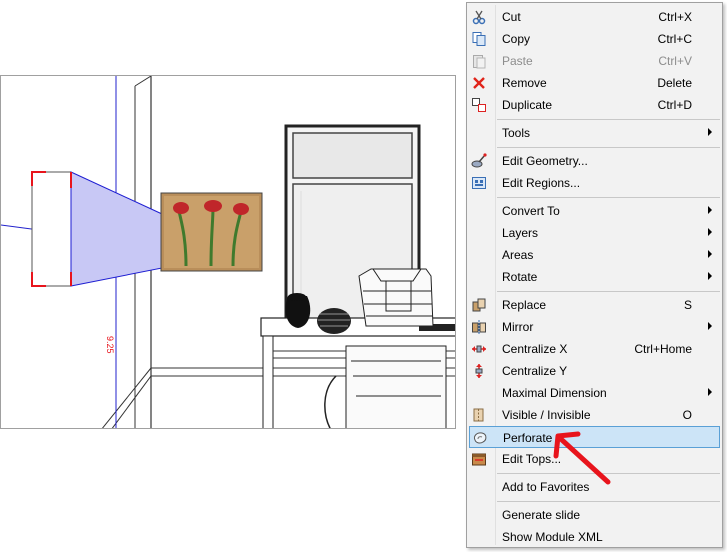  What do you see at coordinates (594, 133) in the screenshot?
I see `menu-item-tools: Tools` at bounding box center [594, 133].